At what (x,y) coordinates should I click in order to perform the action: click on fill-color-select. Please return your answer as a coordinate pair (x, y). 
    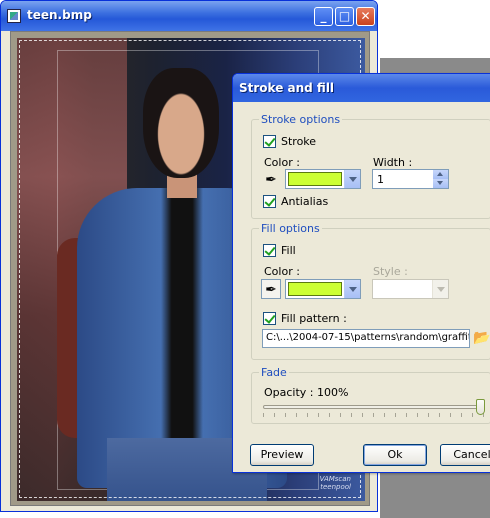
    Looking at the image, I should click on (323, 289).